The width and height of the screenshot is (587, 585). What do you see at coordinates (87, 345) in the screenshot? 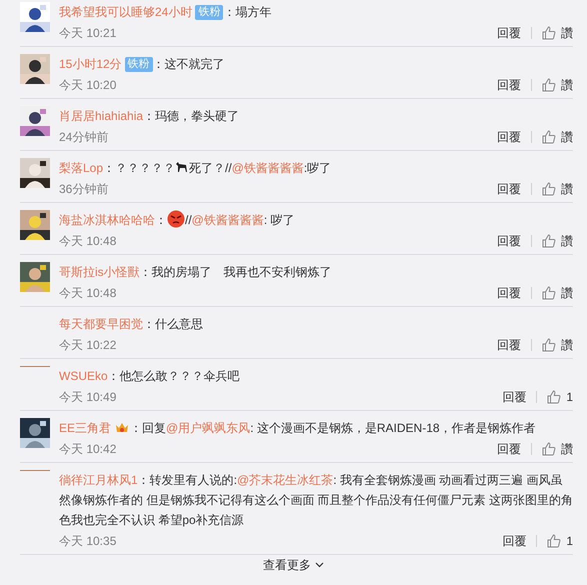
I see `timestamp: 今天 10:22` at bounding box center [87, 345].